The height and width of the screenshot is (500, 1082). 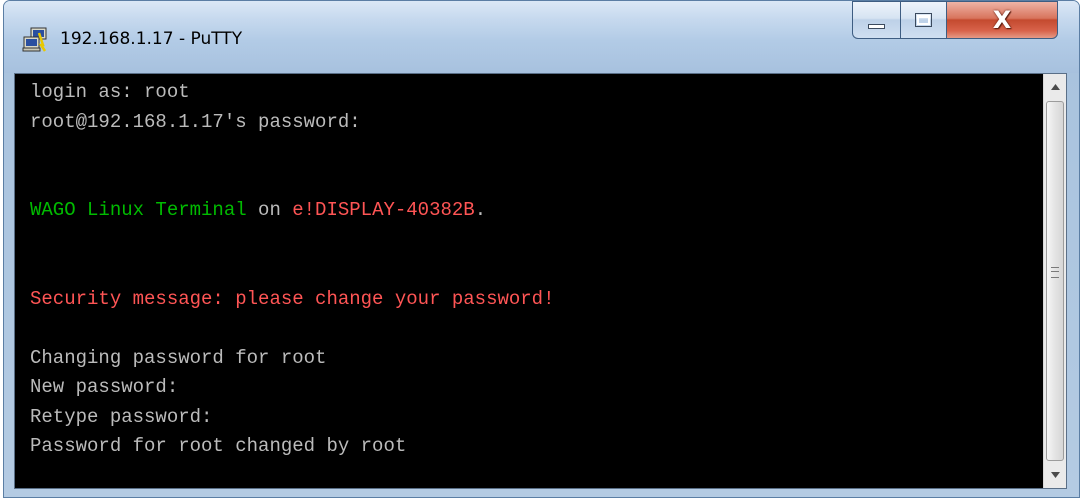 I want to click on terminal-line: New password:, so click(x=536, y=388).